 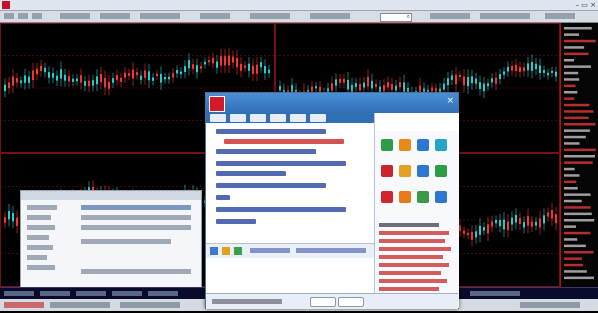 I want to click on close-icon: ×, so click(x=450, y=101).